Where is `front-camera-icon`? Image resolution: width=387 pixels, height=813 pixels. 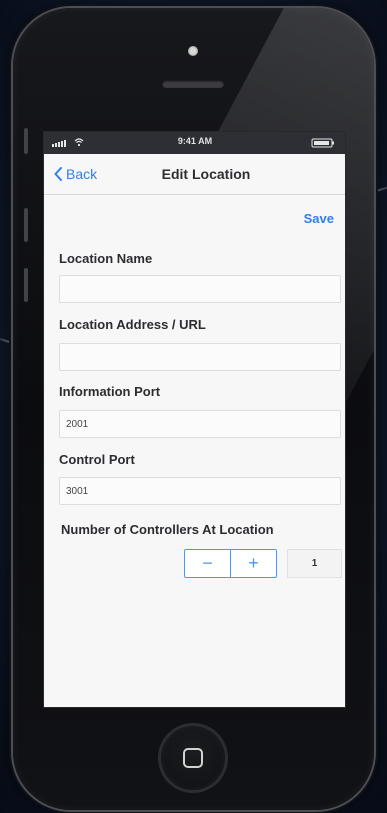
front-camera-icon is located at coordinates (193, 51).